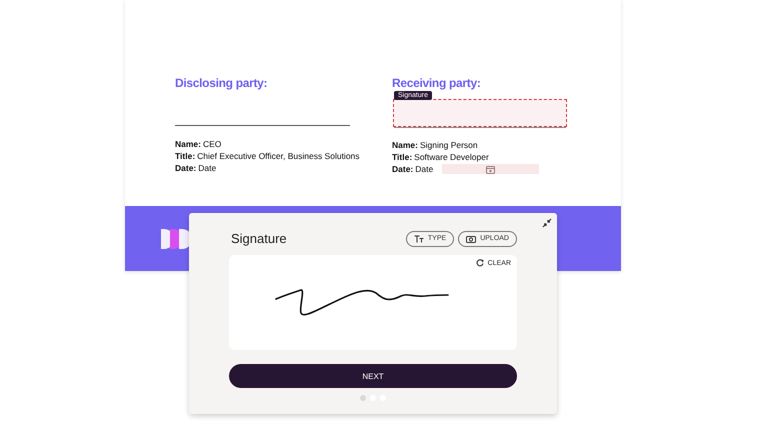 This screenshot has height=422, width=768. Describe the element at coordinates (259, 238) in the screenshot. I see `dialog-title: Signature` at that location.